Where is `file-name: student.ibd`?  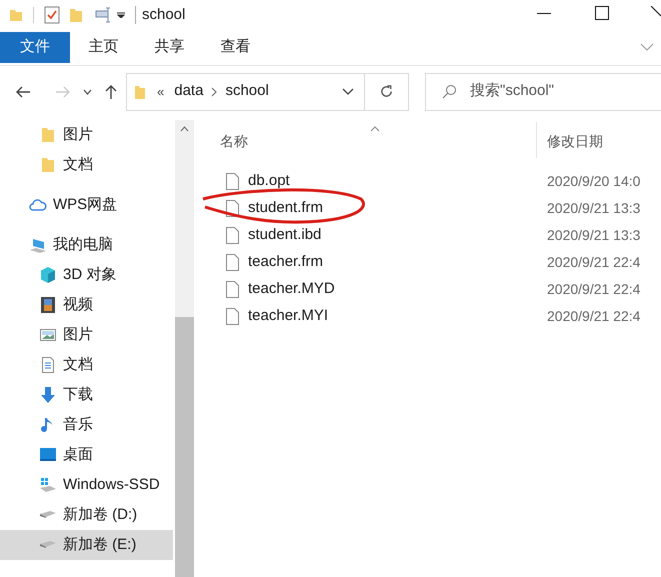 file-name: student.ibd is located at coordinates (397, 235).